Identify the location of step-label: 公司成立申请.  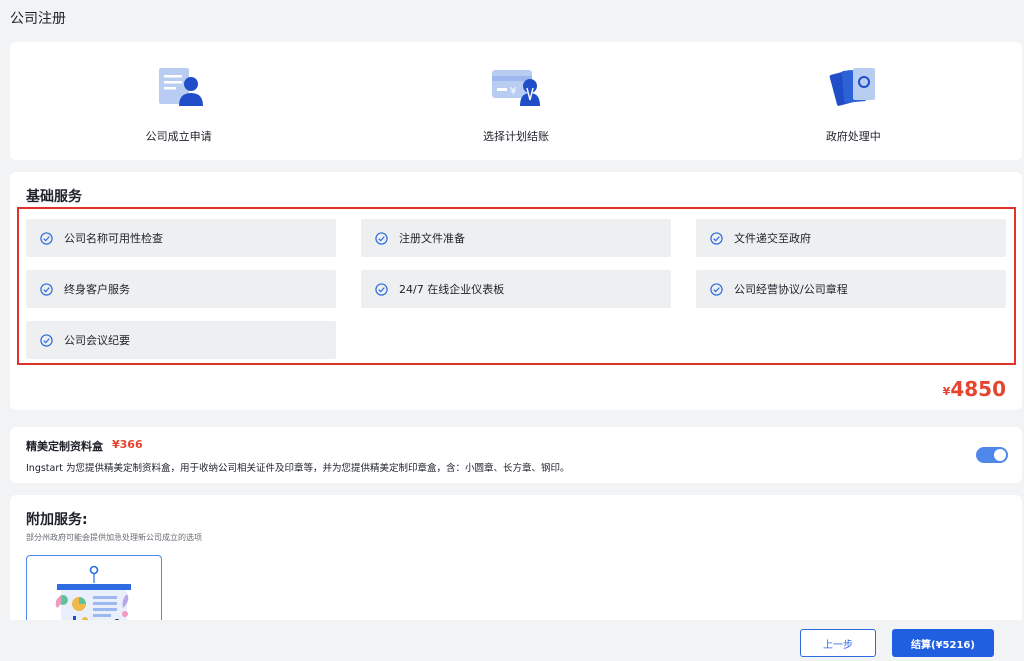
(178, 136).